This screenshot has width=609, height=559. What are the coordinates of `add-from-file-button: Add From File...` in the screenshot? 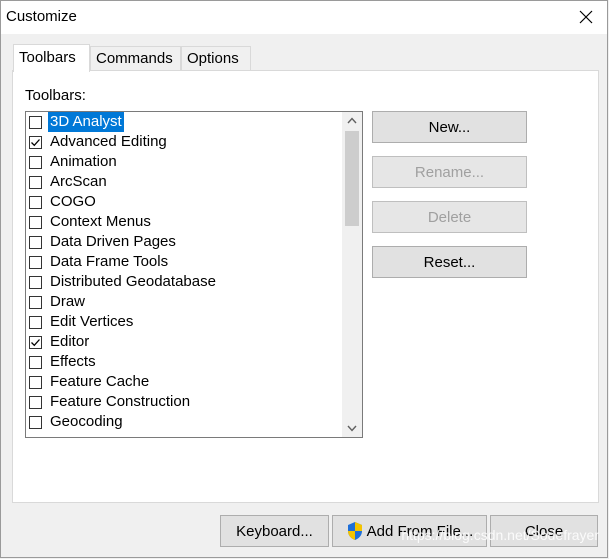 It's located at (409, 531).